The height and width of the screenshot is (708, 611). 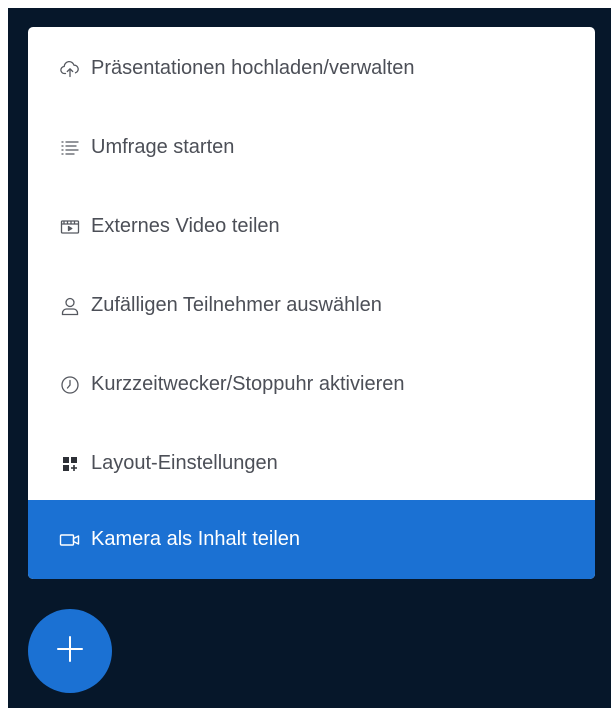 I want to click on menu-item-activate-timer: Kurzzeitwecker/Stoppuhr aktivieren, so click(x=311, y=384).